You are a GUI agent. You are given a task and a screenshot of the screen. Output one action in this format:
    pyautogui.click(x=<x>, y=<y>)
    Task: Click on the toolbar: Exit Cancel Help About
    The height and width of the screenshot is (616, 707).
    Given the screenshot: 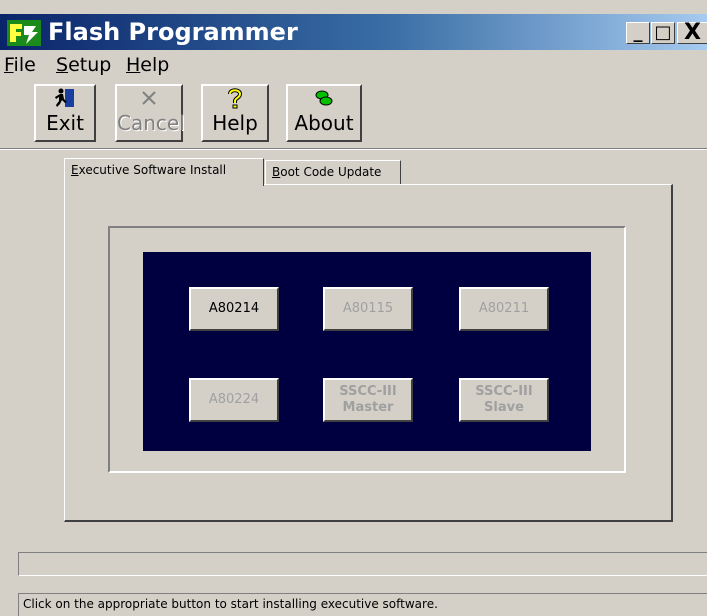 What is the action you would take?
    pyautogui.click(x=353, y=115)
    